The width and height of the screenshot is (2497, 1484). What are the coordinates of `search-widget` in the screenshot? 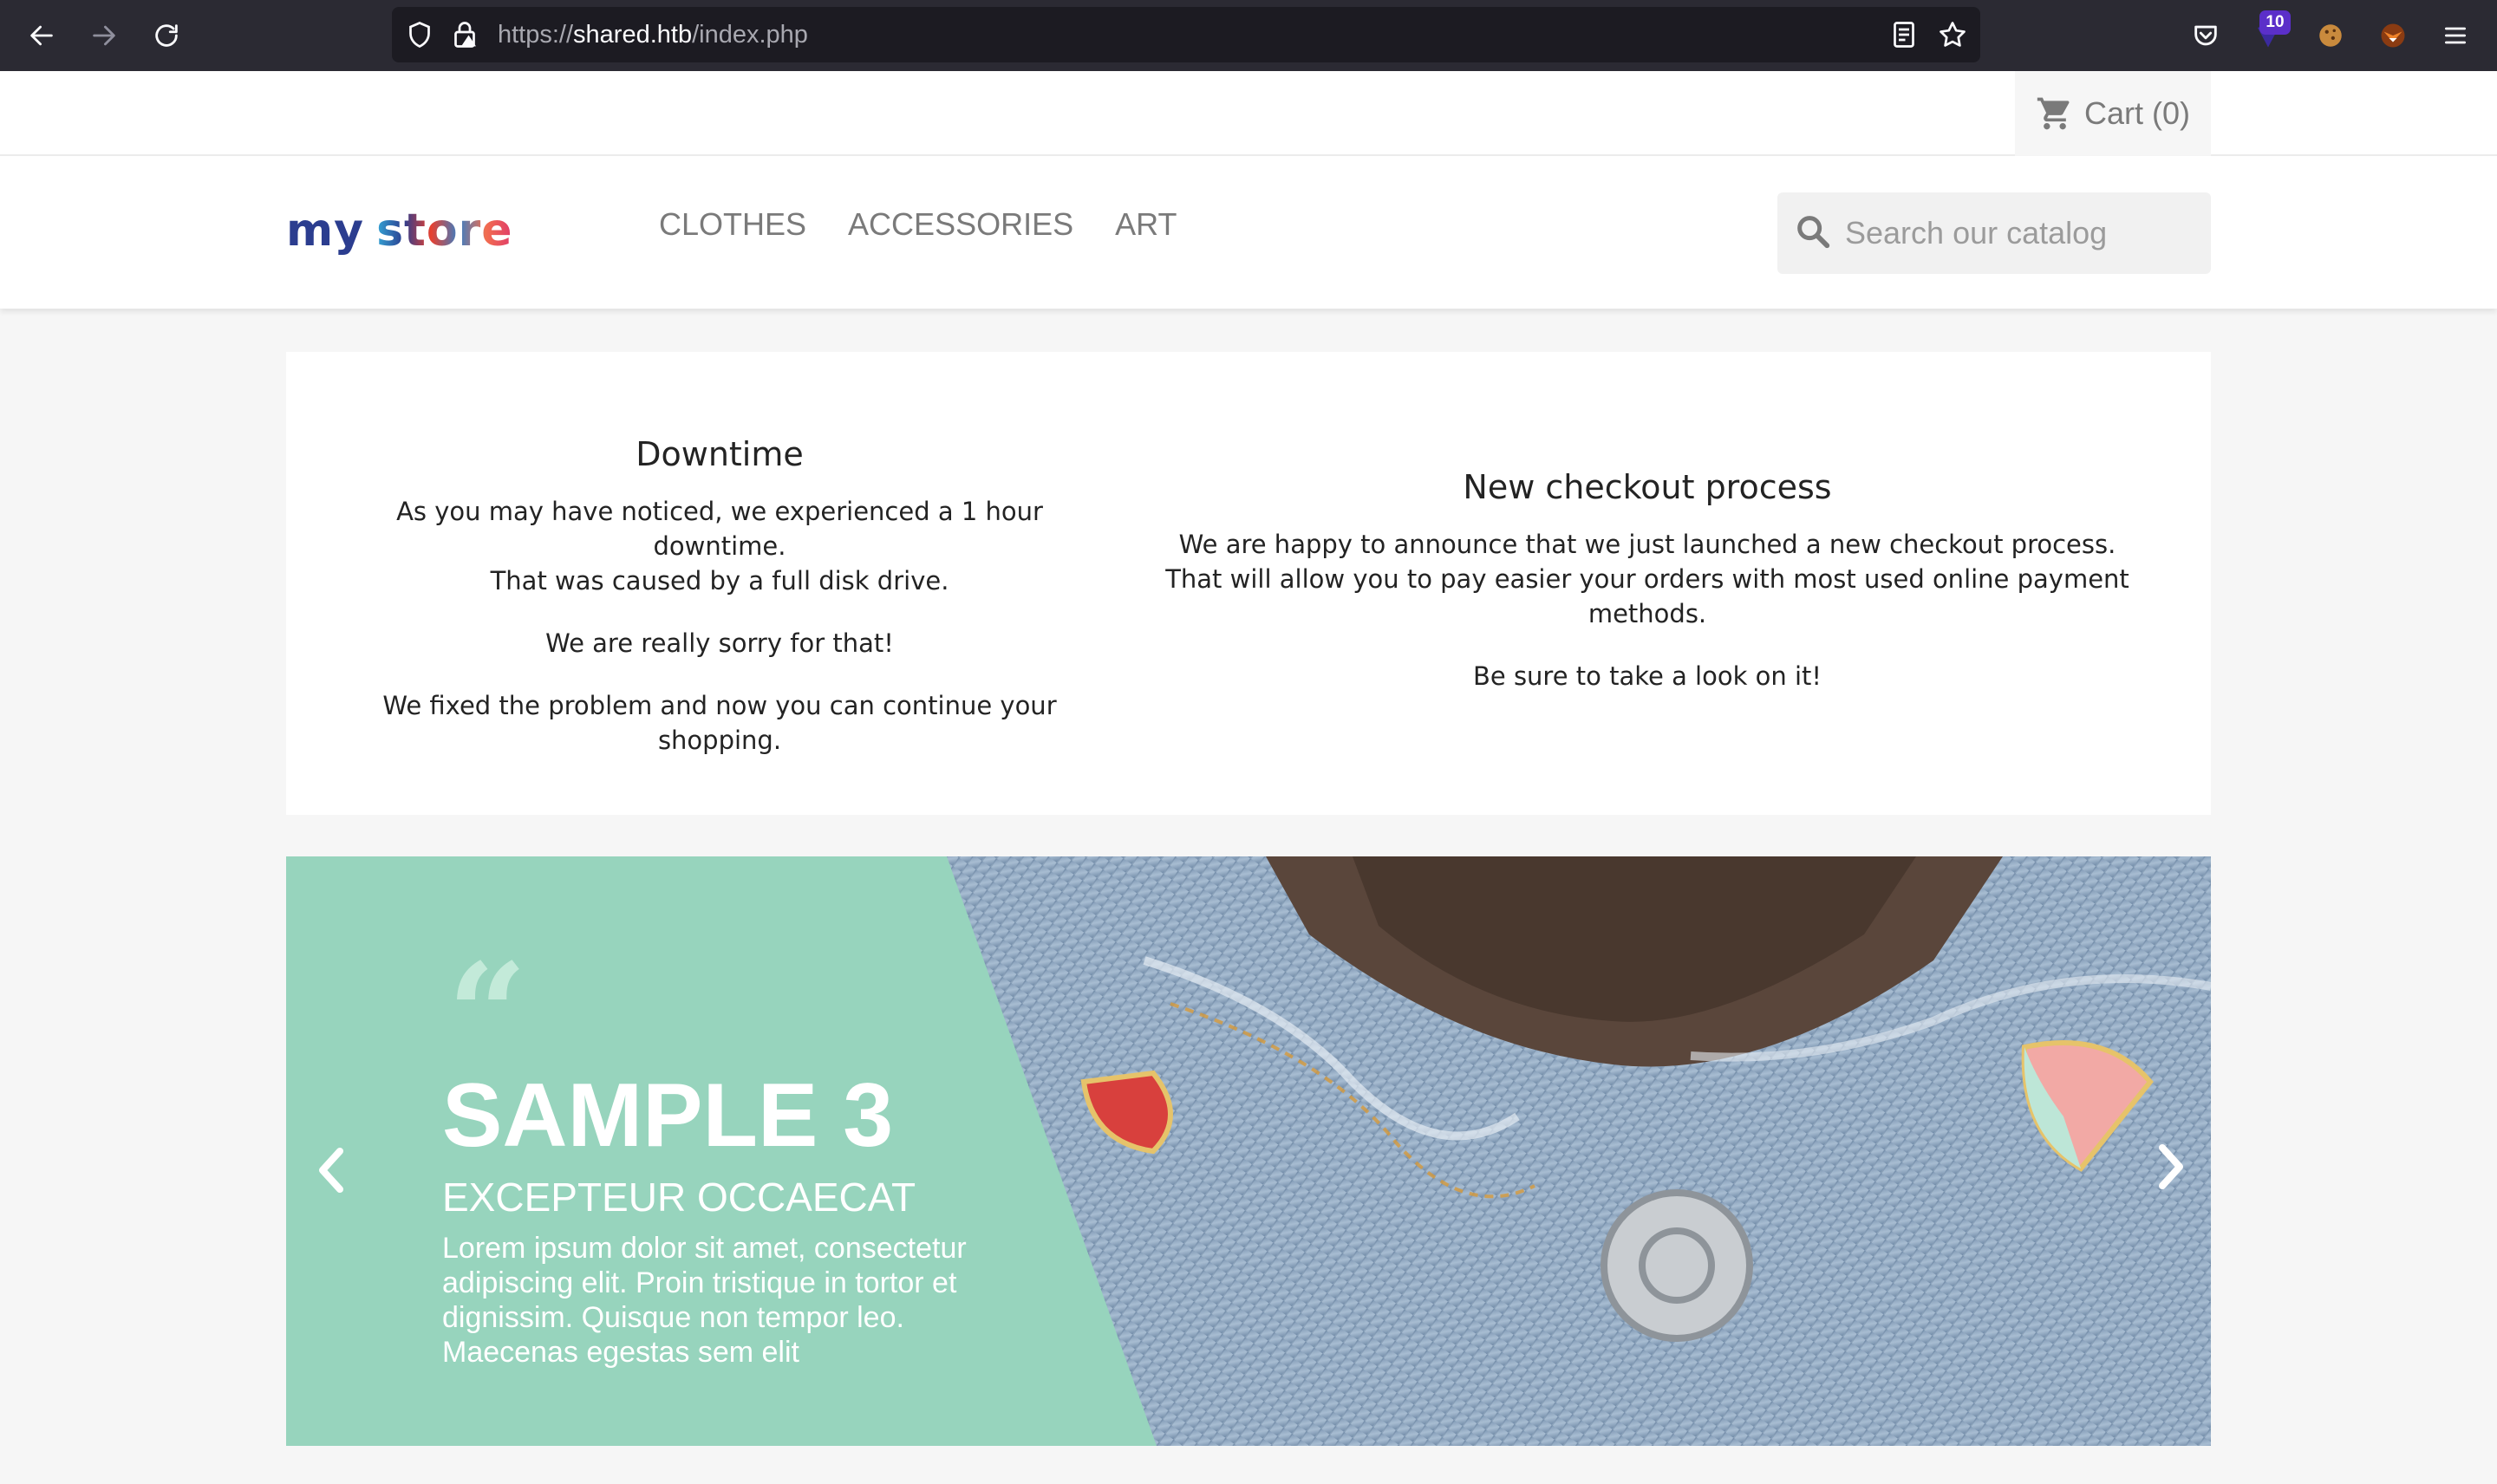 It's located at (1994, 233).